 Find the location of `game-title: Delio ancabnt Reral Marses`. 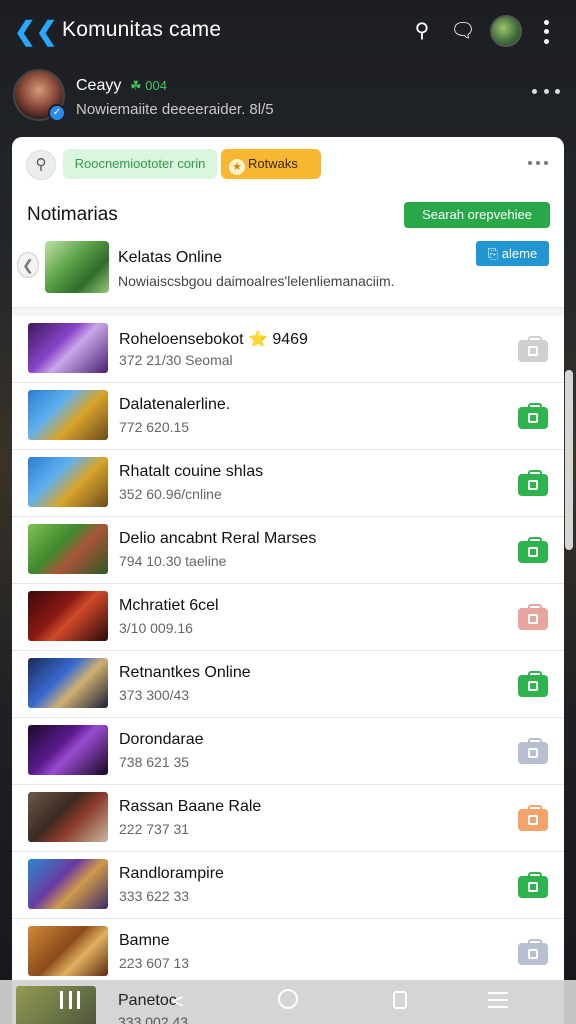

game-title: Delio ancabnt Reral Marses is located at coordinates (218, 538).